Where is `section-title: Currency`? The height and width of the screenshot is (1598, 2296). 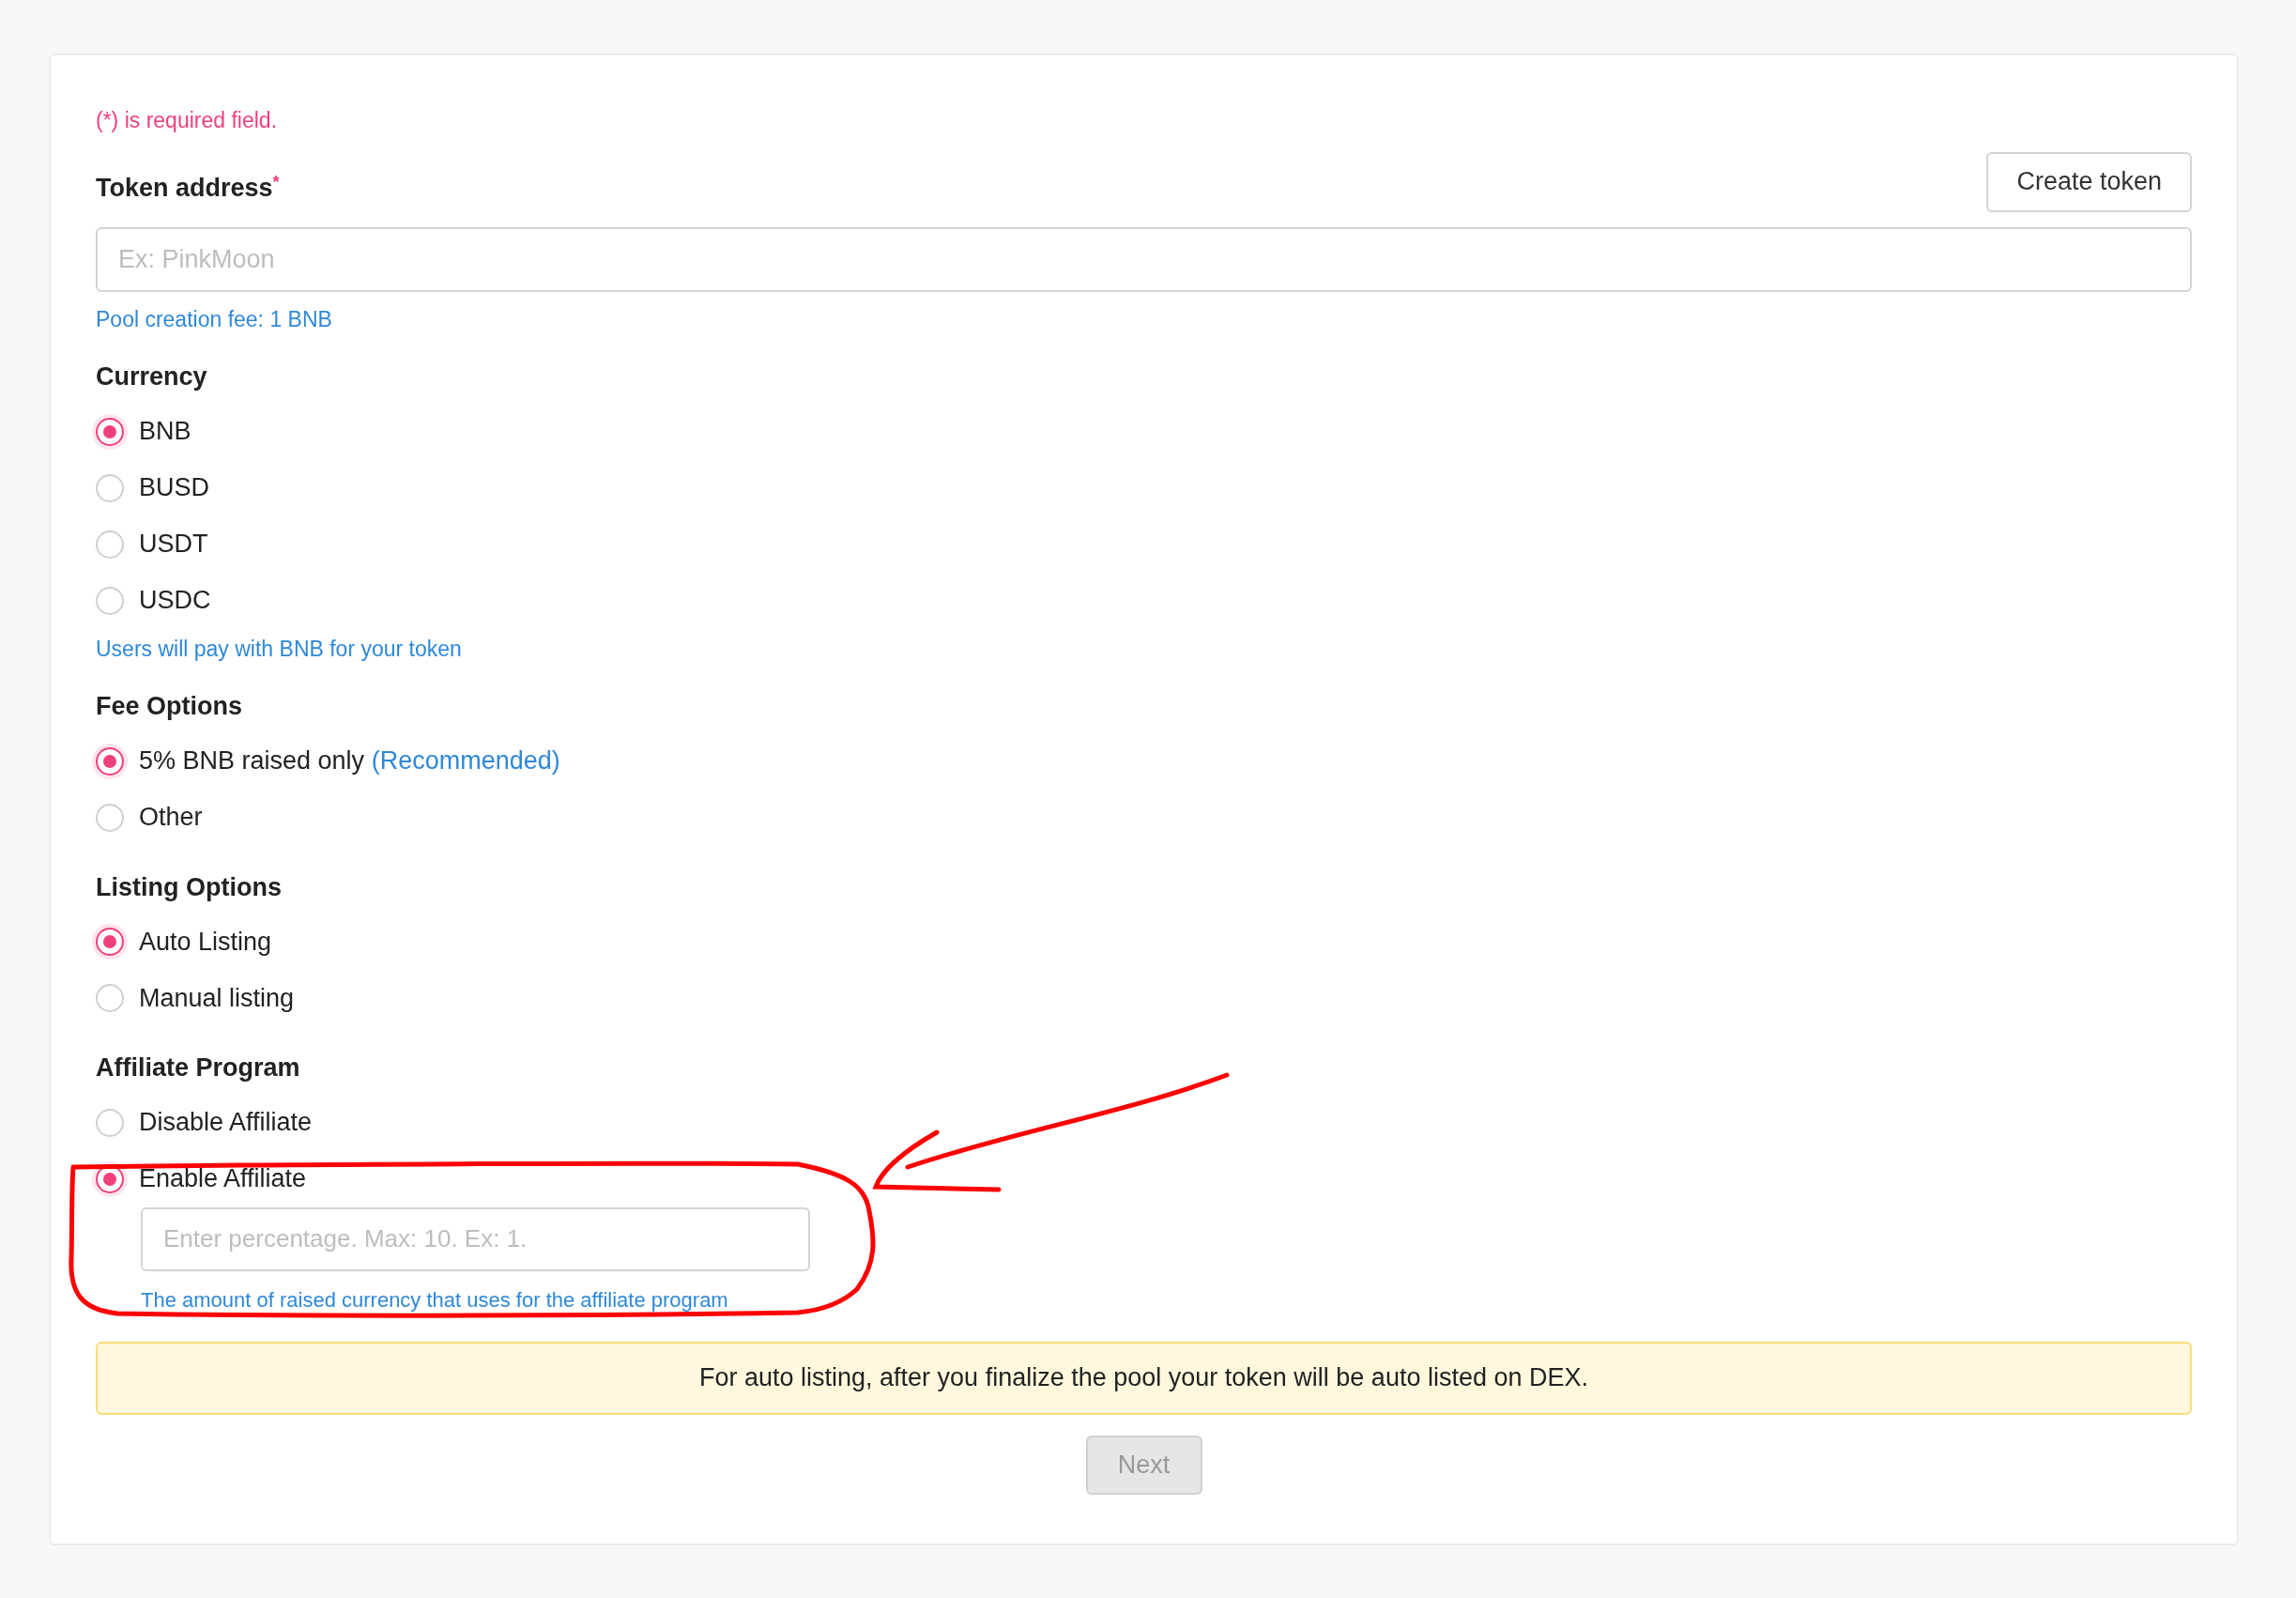
section-title: Currency is located at coordinates (152, 377).